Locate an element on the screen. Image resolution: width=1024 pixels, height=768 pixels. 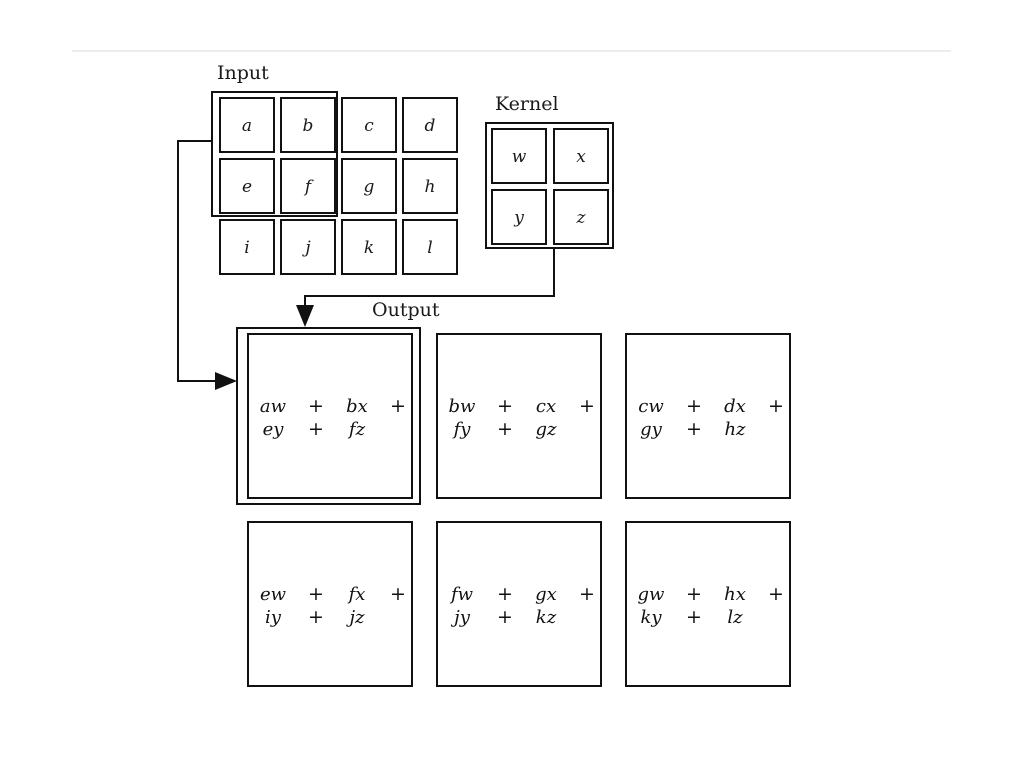
output-term: bw is located at coordinates (463, 406).